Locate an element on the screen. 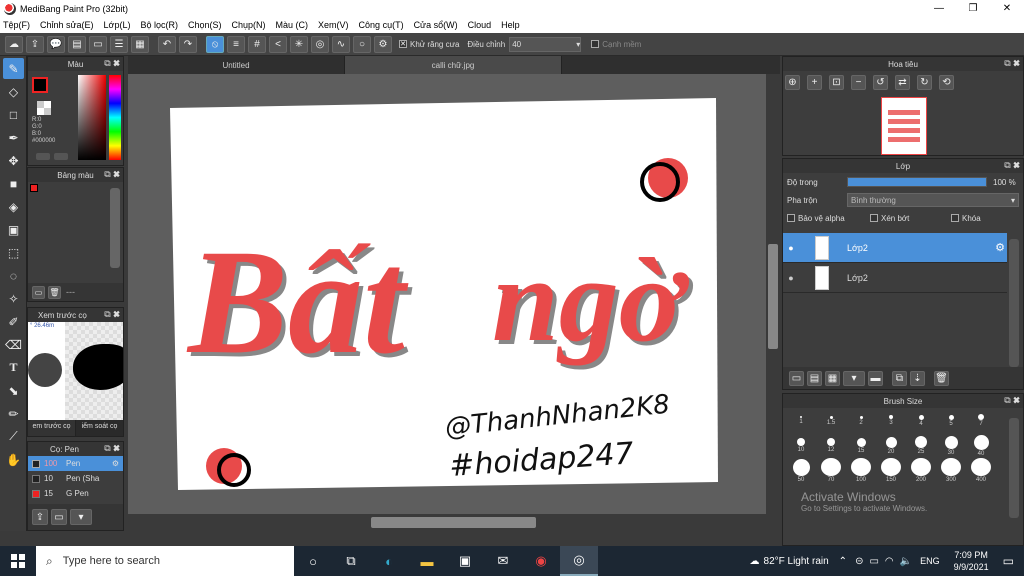 This screenshot has height=576, width=1024. opacity-slider is located at coordinates (917, 182).